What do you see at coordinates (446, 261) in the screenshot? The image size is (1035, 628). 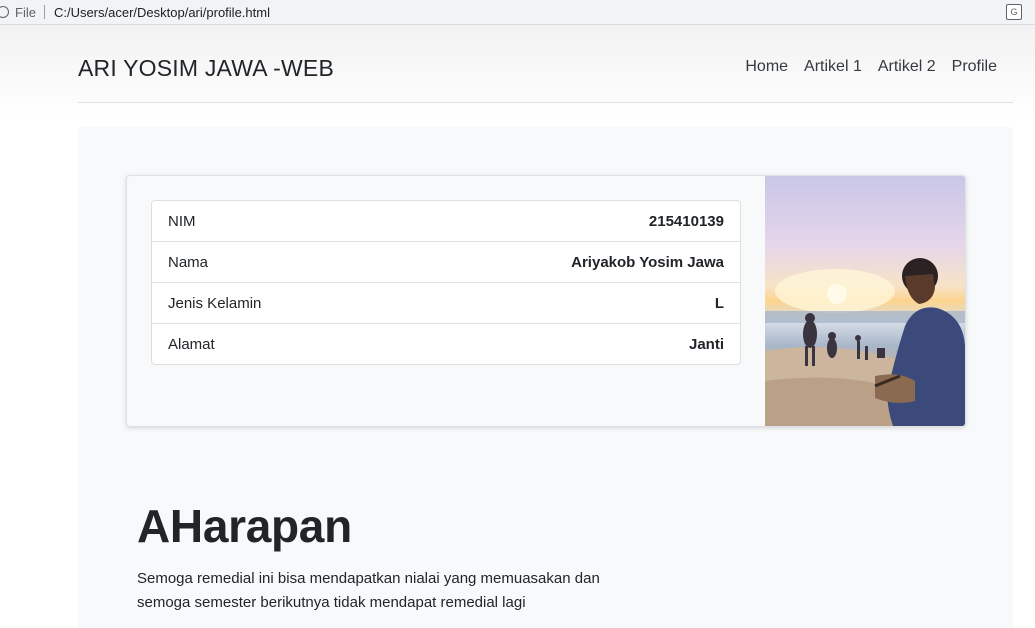 I see `list-item: Nama Ariyakob Yosim Jawa` at bounding box center [446, 261].